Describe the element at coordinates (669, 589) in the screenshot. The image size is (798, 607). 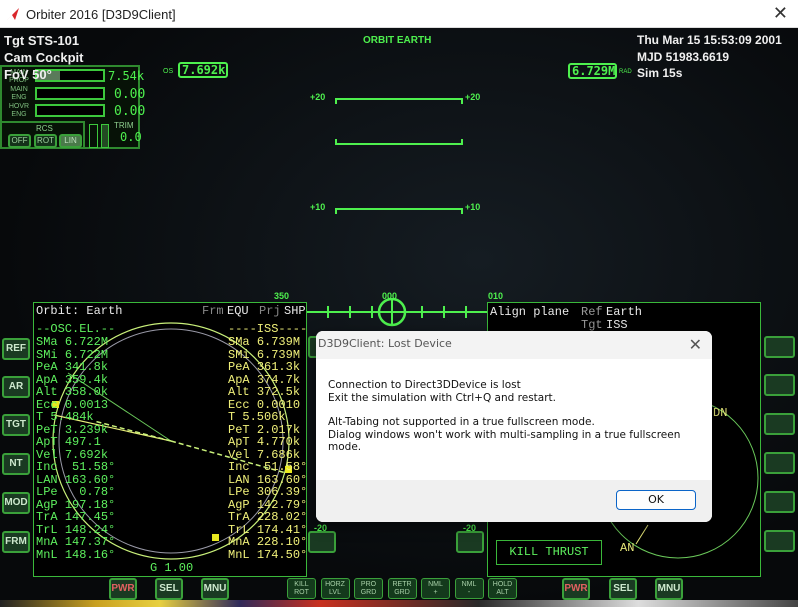
I see `right-mfd-menu-button: MNU` at that location.